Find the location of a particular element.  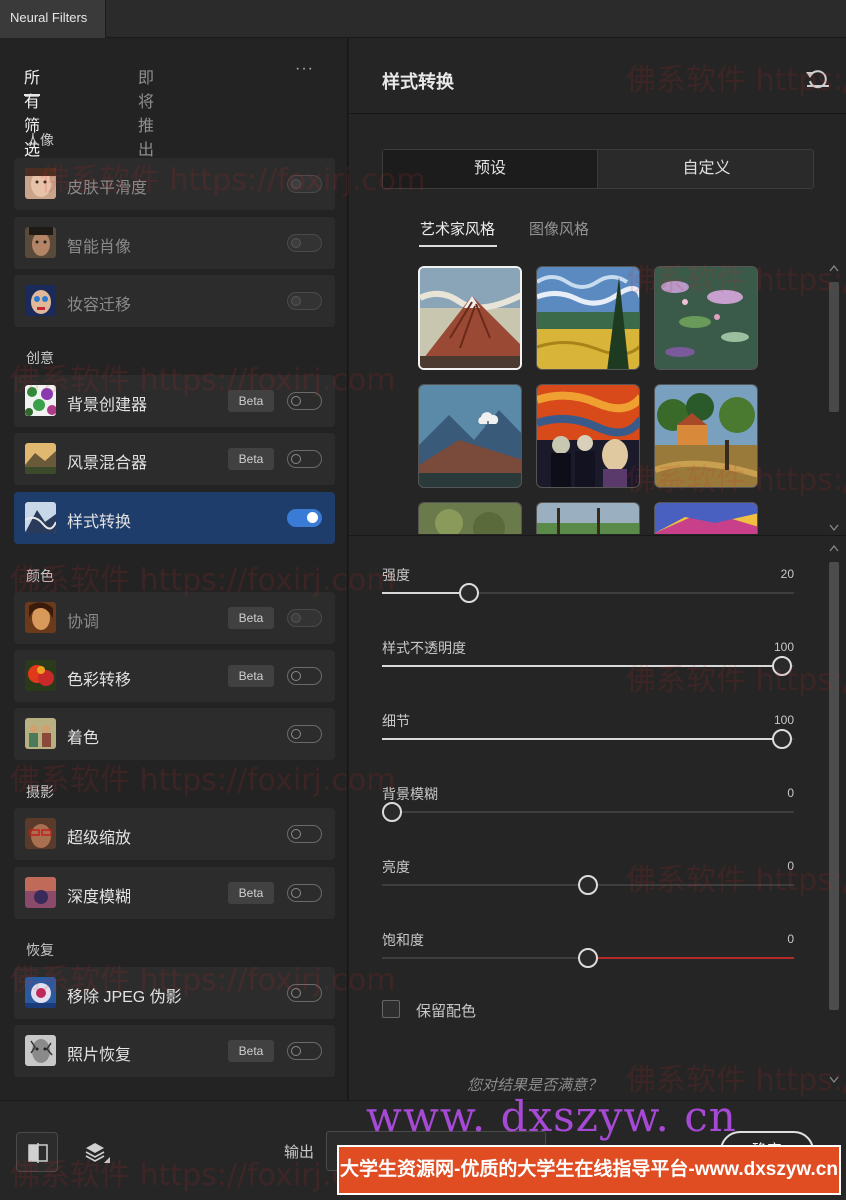

filter-remove-jpeg-artifacts: 移除 JPEG 伪影 is located at coordinates (174, 993).